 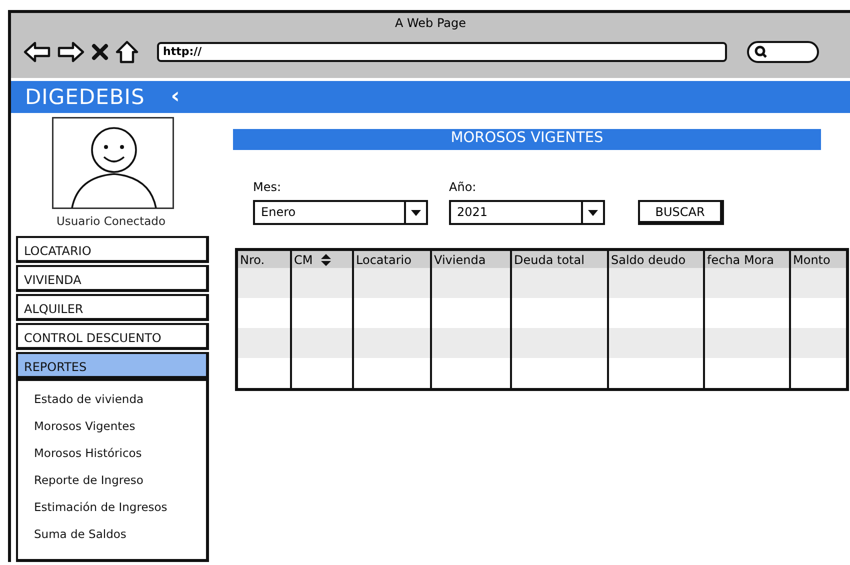 What do you see at coordinates (112, 535) in the screenshot?
I see `submenu-item: Suma de Saldos` at bounding box center [112, 535].